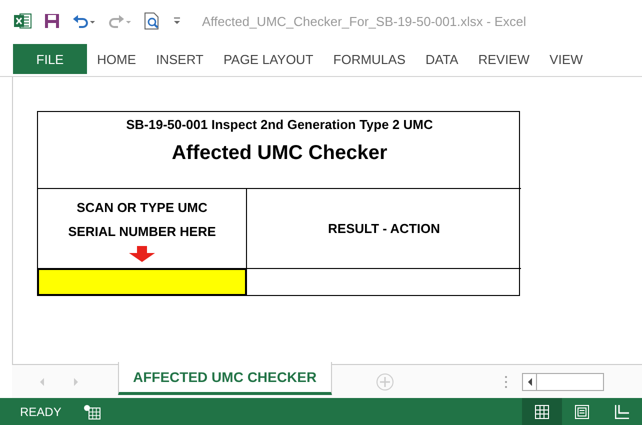 The height and width of the screenshot is (425, 642). I want to click on grid-icon, so click(542, 411).